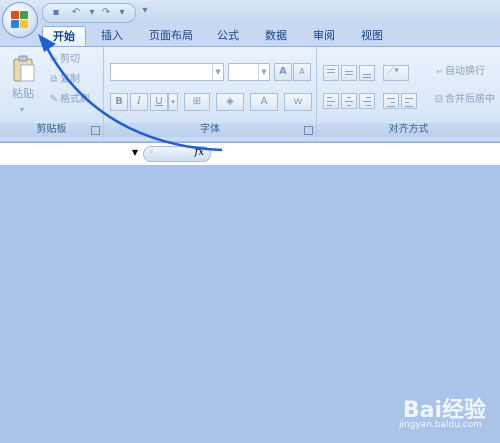 The width and height of the screenshot is (500, 443). I want to click on ribbon-tabs: 开始 插入 页面布局 公式 数据 审阅 视图, so click(250, 35).